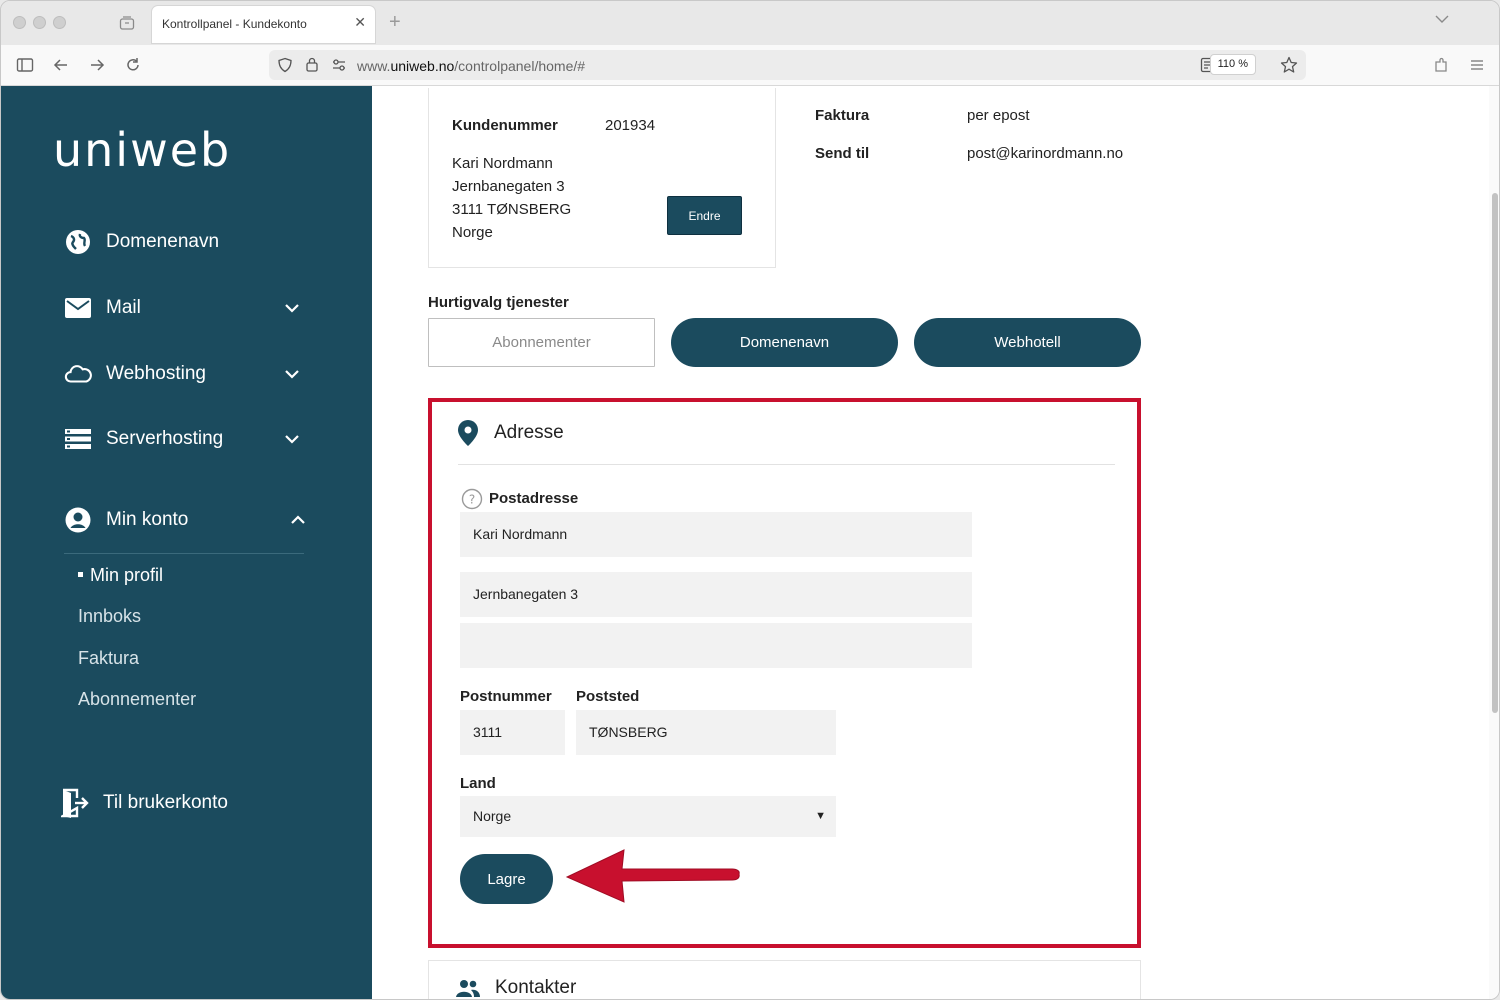 This screenshot has width=1500, height=1000. I want to click on contacts-title: Kontakter, so click(536, 987).